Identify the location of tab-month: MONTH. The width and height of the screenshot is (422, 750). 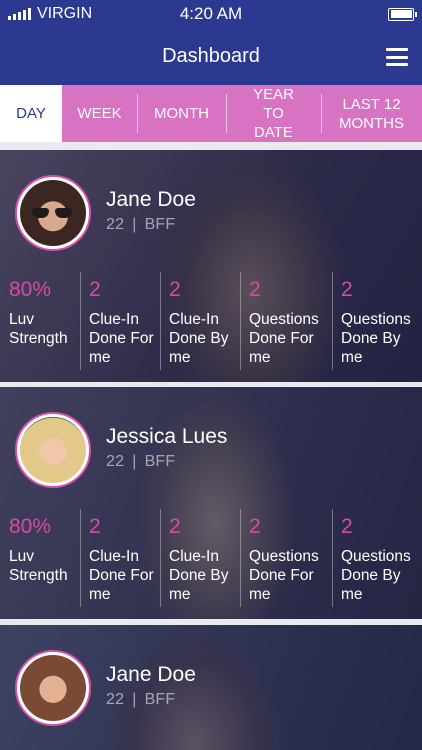
(181, 113).